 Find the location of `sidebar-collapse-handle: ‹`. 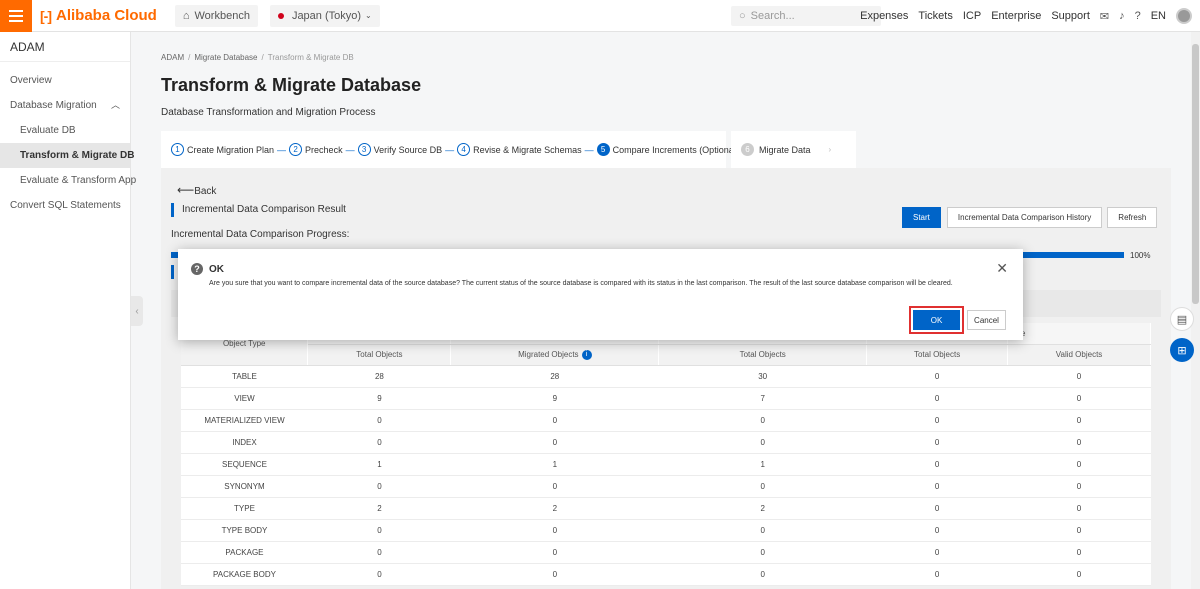

sidebar-collapse-handle: ‹ is located at coordinates (137, 311).